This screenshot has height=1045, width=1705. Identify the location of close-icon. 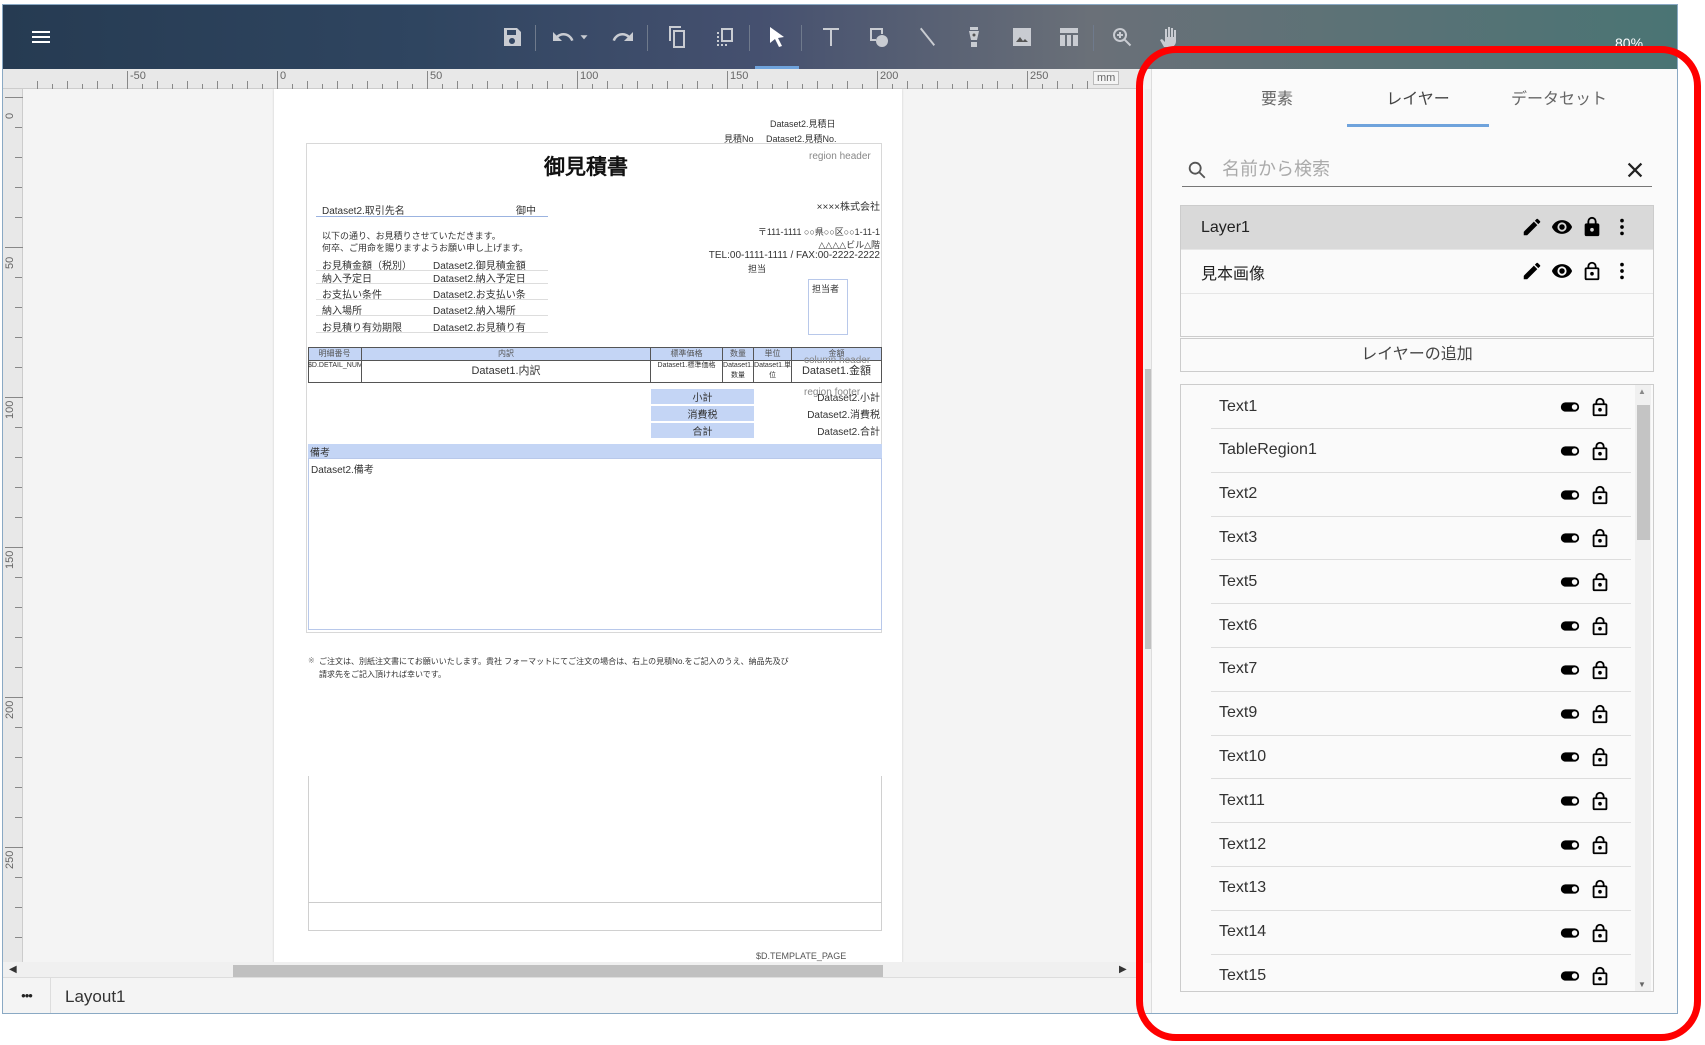
(1635, 170).